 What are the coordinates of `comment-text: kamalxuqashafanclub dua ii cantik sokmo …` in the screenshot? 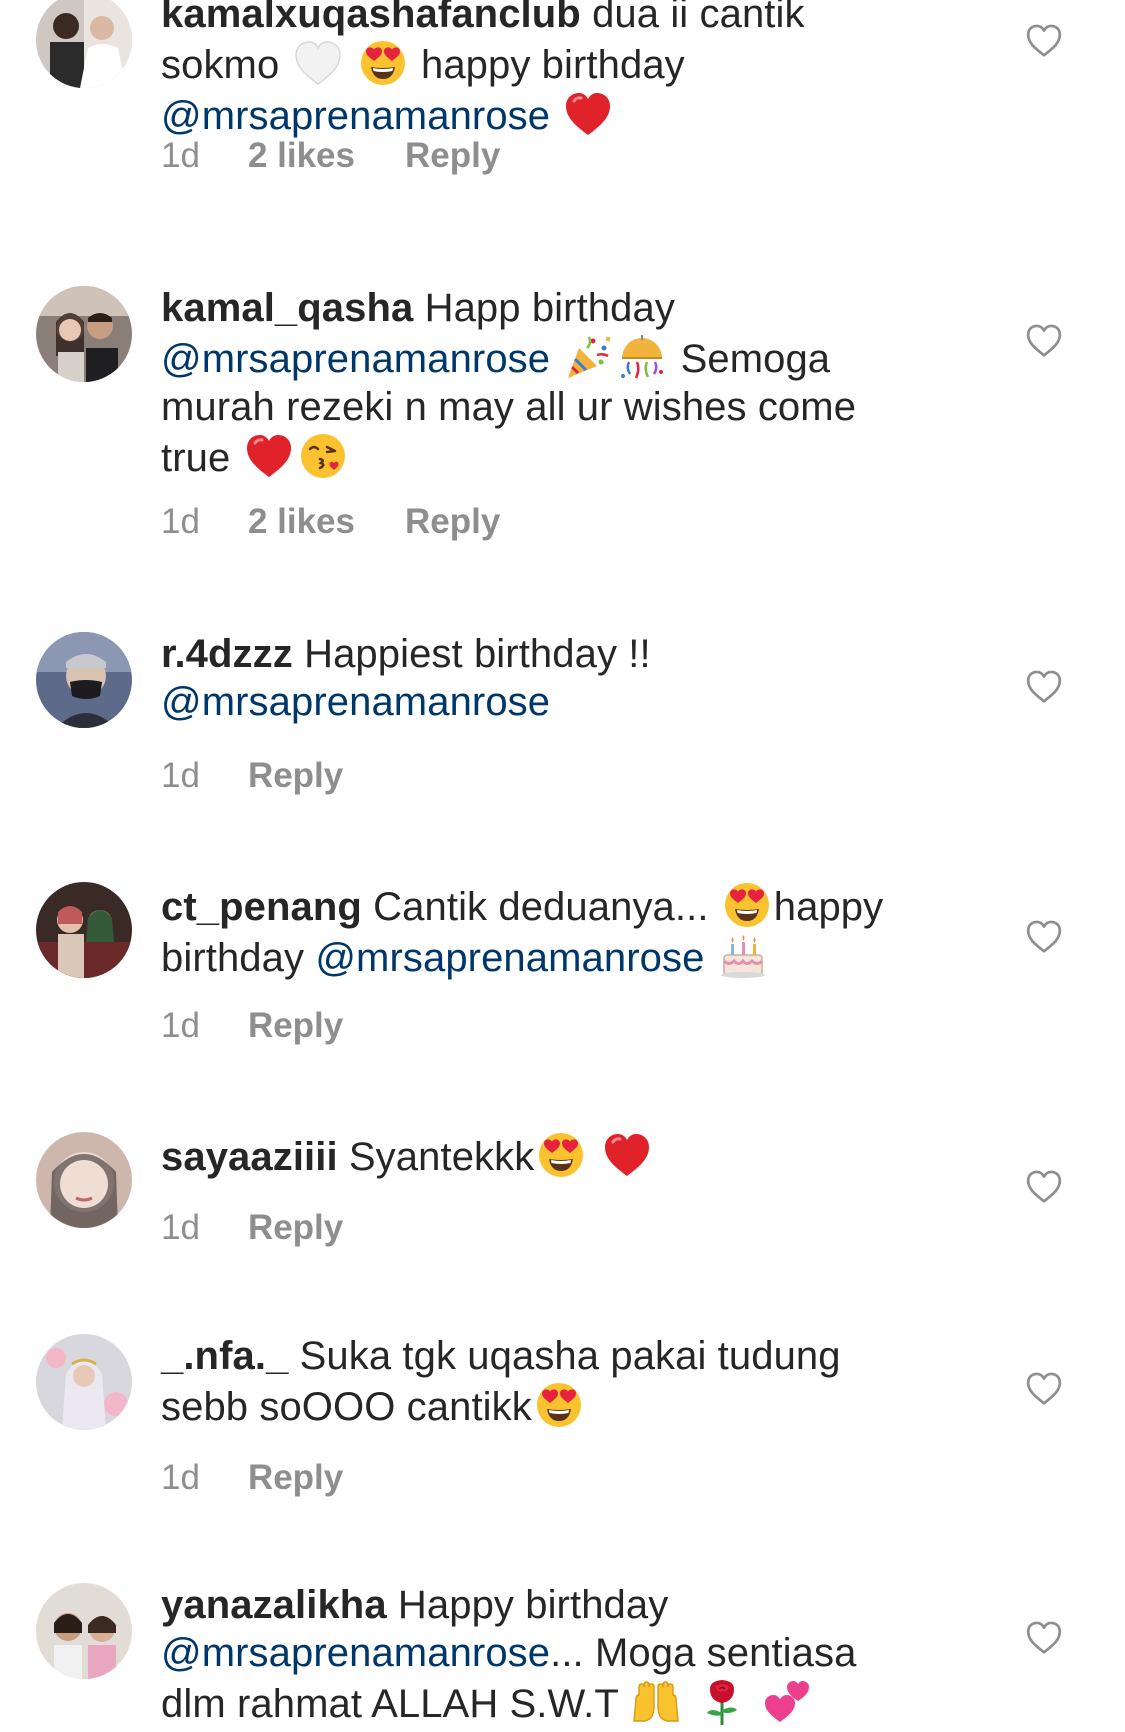 It's located at (541, 70).